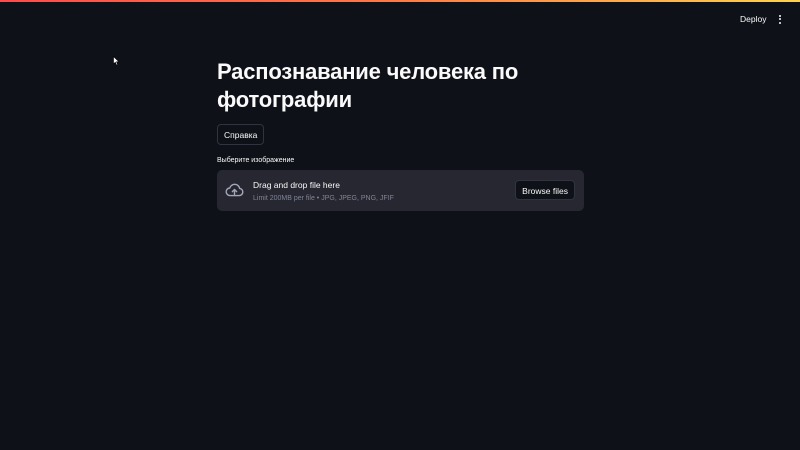  Describe the element at coordinates (296, 185) in the screenshot. I see `dropzone-instruction: Drag and drop file here` at that location.